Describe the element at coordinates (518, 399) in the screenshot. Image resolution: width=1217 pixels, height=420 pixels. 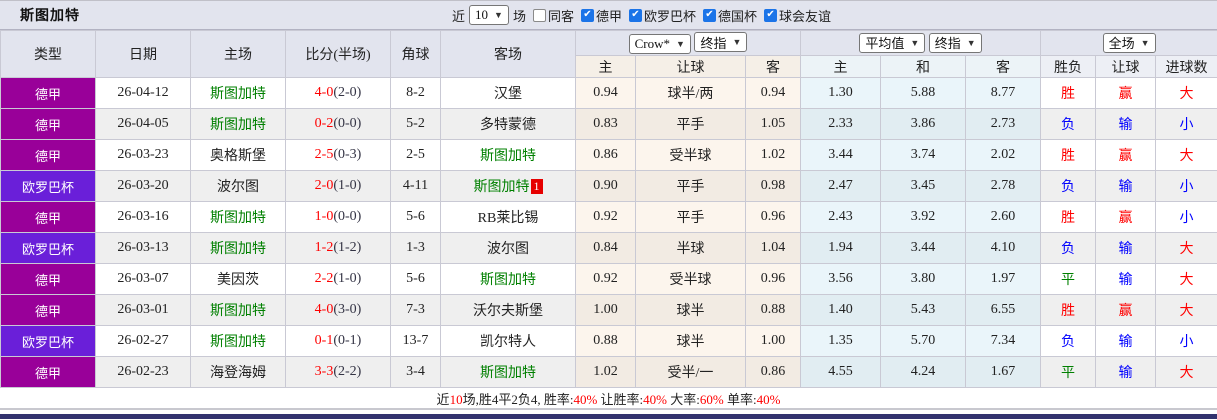
I see `summary-segment: 场,胜4平2负4, 胜率:` at that location.